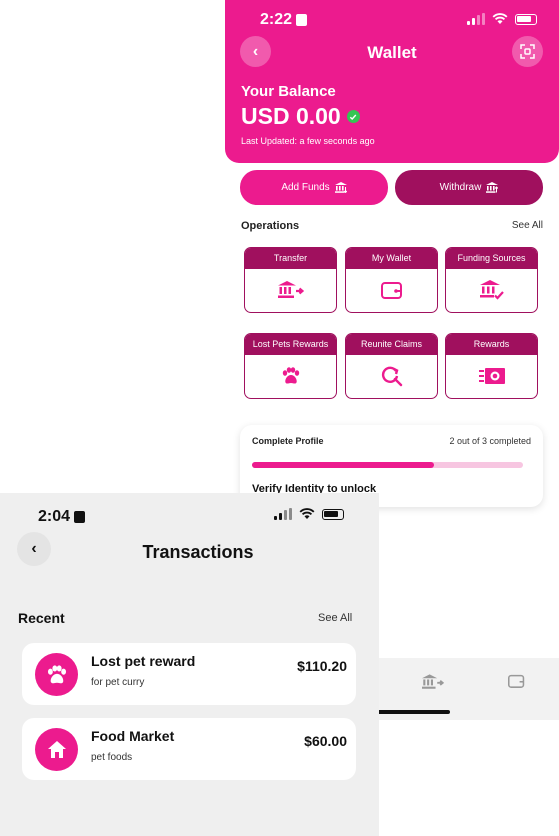 This screenshot has height=836, width=559. Describe the element at coordinates (392, 52) in the screenshot. I see `page-title: Wallet` at that location.